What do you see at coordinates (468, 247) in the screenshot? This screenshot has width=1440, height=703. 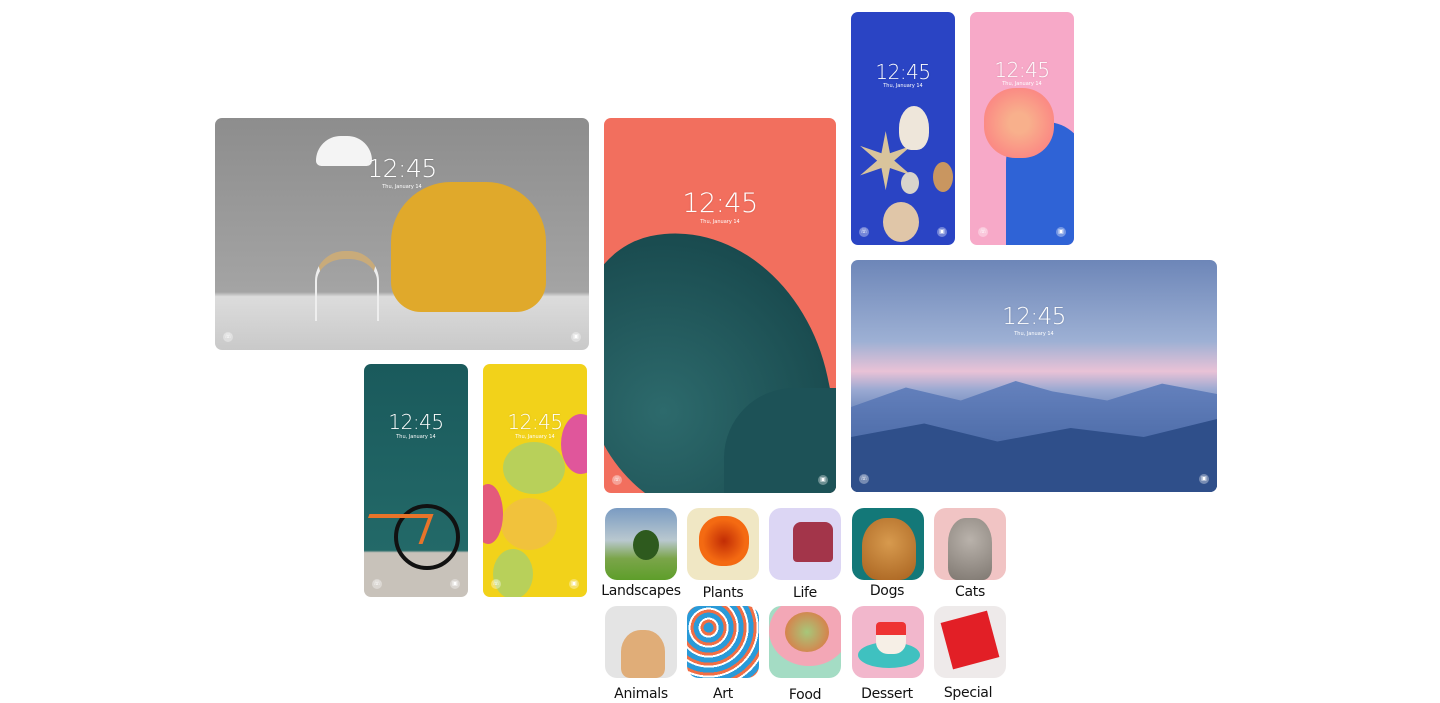 I see `armchair` at bounding box center [468, 247].